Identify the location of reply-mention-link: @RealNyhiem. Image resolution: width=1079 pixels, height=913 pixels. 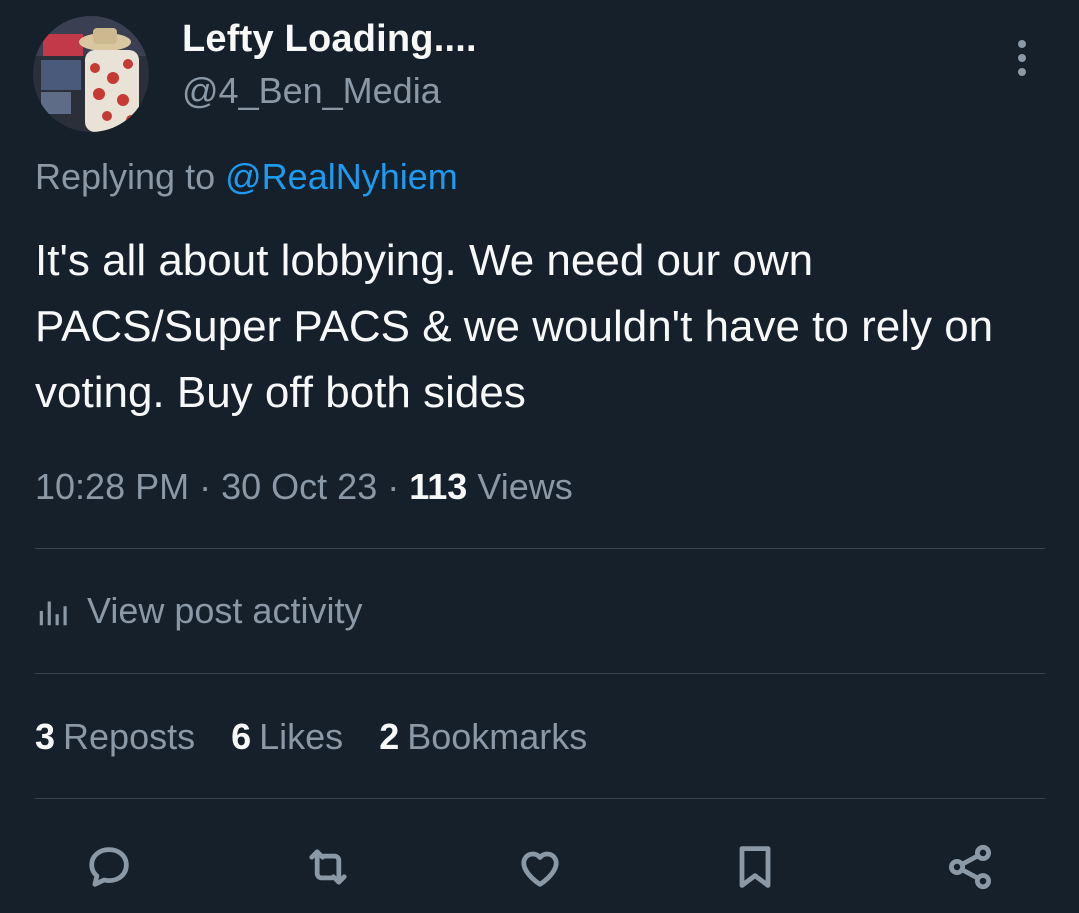
(341, 176).